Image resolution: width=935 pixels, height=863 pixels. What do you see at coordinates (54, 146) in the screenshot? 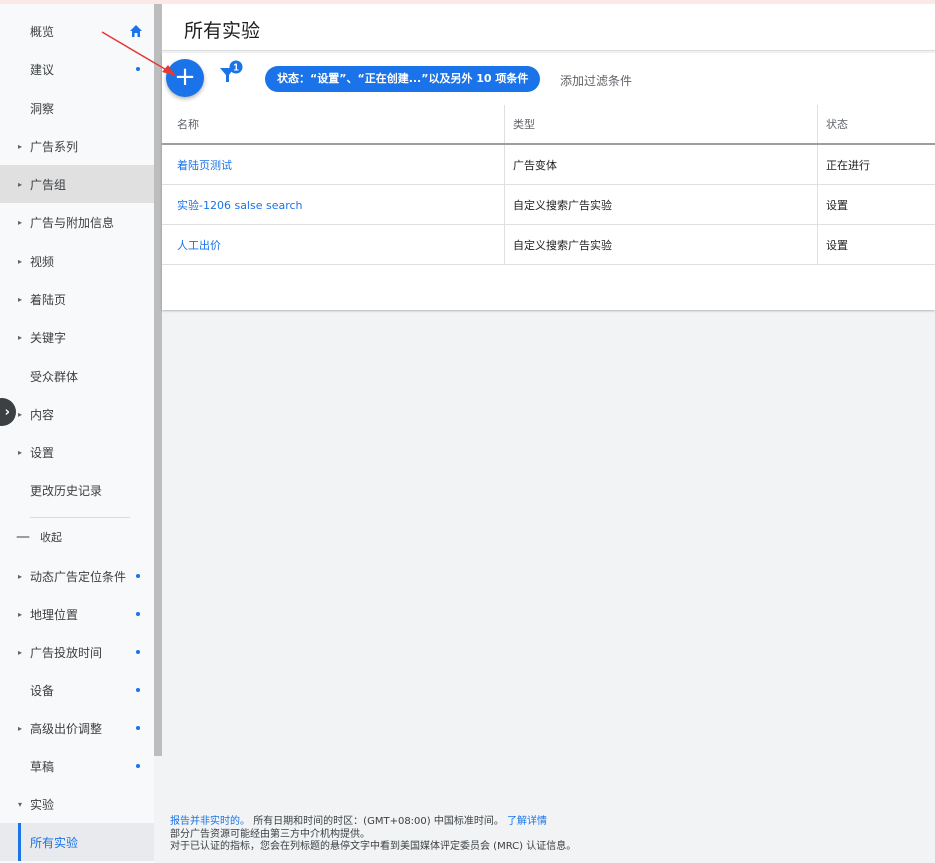
I see `sidebar-item-label: 广告系列` at bounding box center [54, 146].